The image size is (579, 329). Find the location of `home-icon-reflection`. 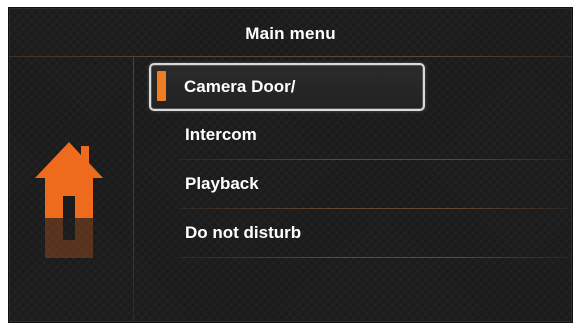

home-icon-reflection is located at coordinates (69, 238).